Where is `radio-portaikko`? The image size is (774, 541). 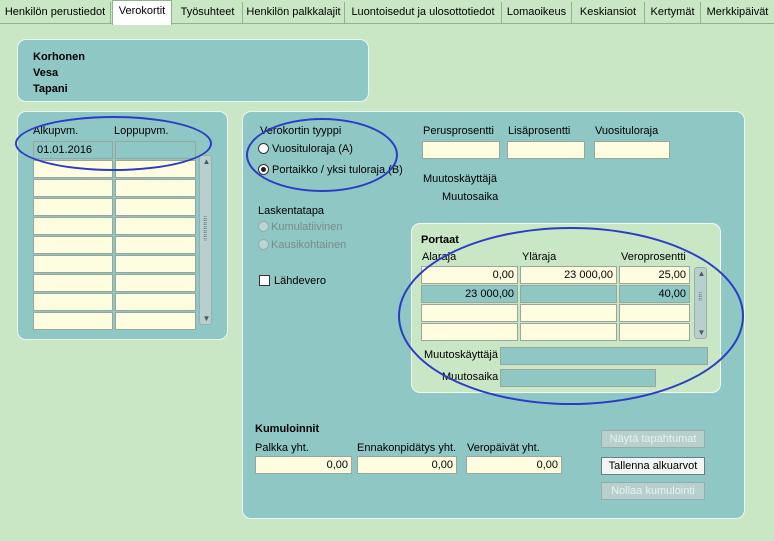 radio-portaikko is located at coordinates (263, 169).